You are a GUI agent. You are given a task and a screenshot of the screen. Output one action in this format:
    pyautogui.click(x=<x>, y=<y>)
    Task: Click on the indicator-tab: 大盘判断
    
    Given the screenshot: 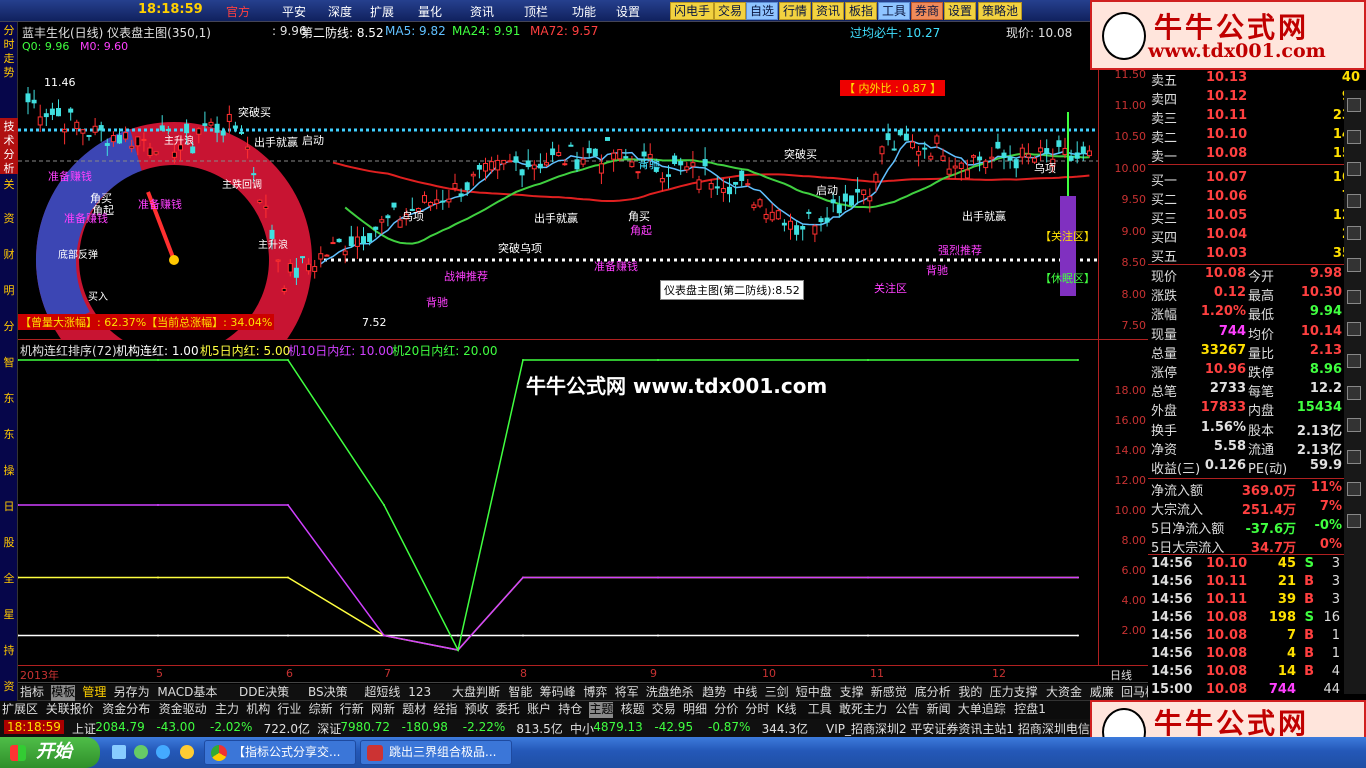 What is the action you would take?
    pyautogui.click(x=476, y=693)
    